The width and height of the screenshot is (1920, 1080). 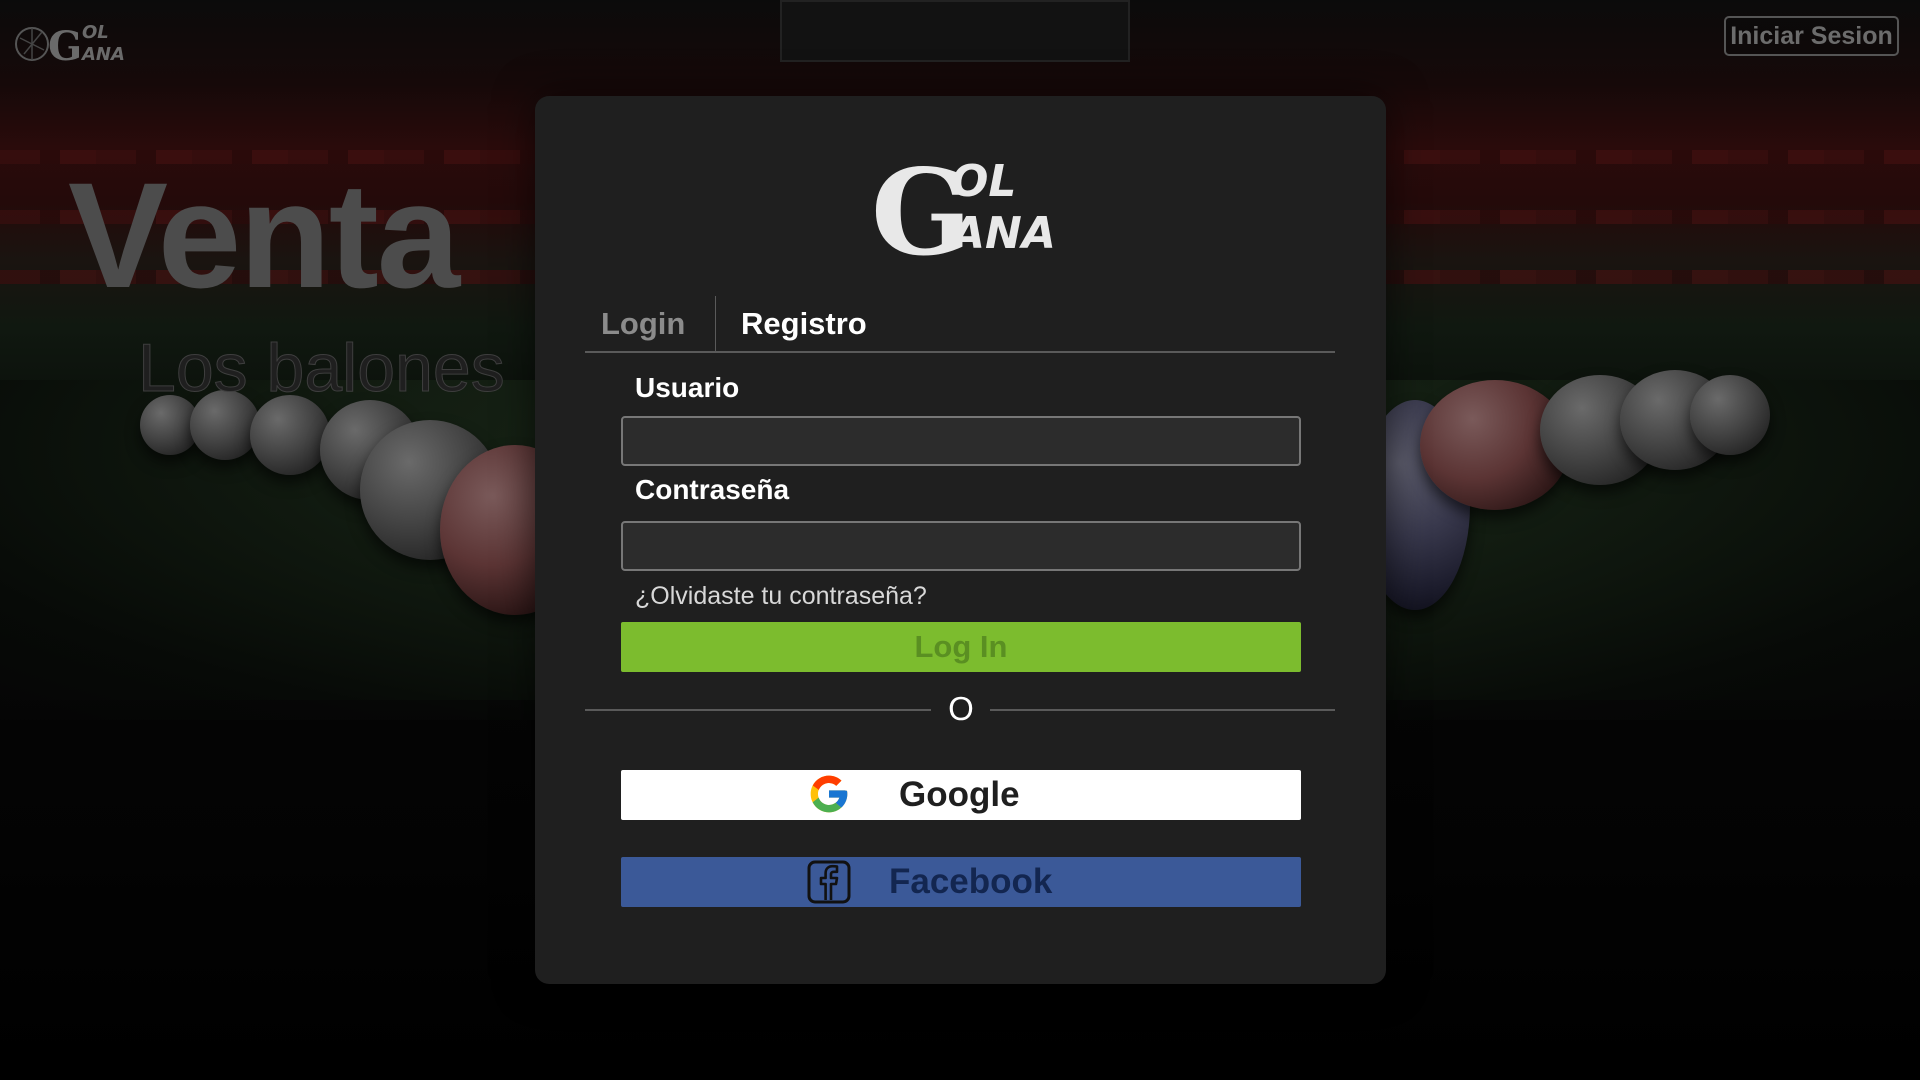 What do you see at coordinates (971, 881) in the screenshot?
I see `facebook-button-label: Facebook` at bounding box center [971, 881].